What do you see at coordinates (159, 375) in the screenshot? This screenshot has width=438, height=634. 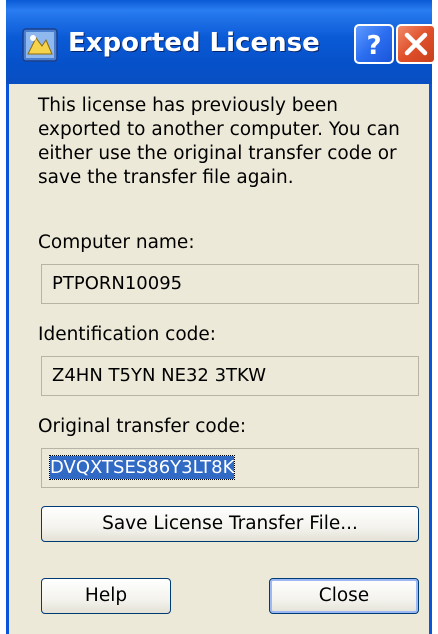 I see `identification-code-value: Z4HN T5YN NE32 3TKW` at bounding box center [159, 375].